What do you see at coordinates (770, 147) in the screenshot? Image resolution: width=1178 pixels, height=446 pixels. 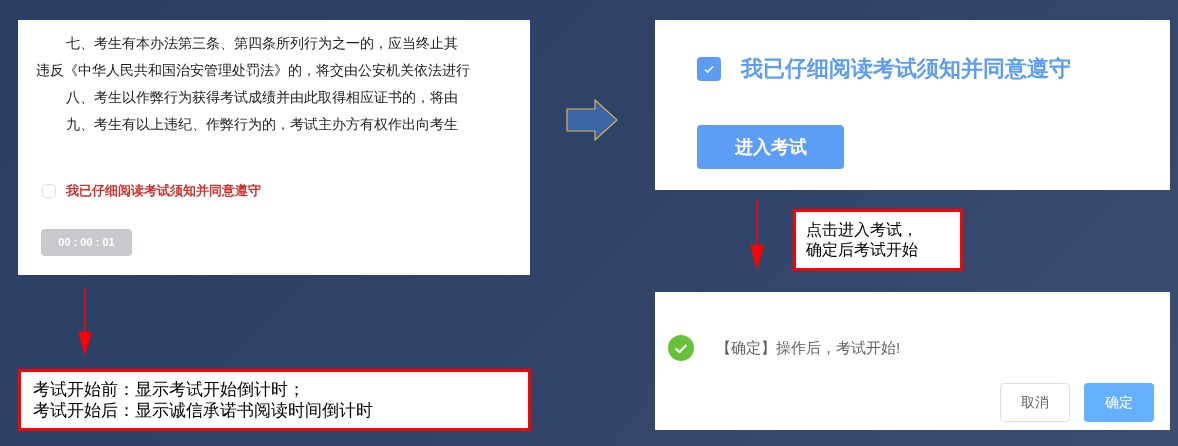 I see `enter-exam-button: 进入考试` at bounding box center [770, 147].